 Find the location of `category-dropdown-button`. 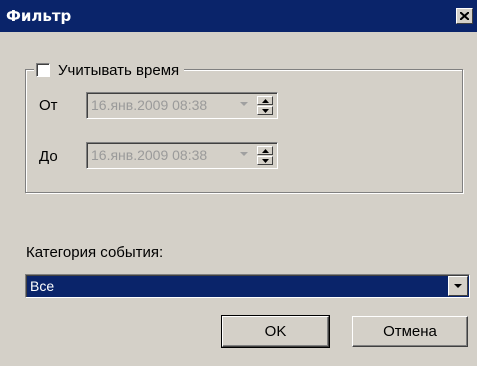

category-dropdown-button is located at coordinates (458, 286).